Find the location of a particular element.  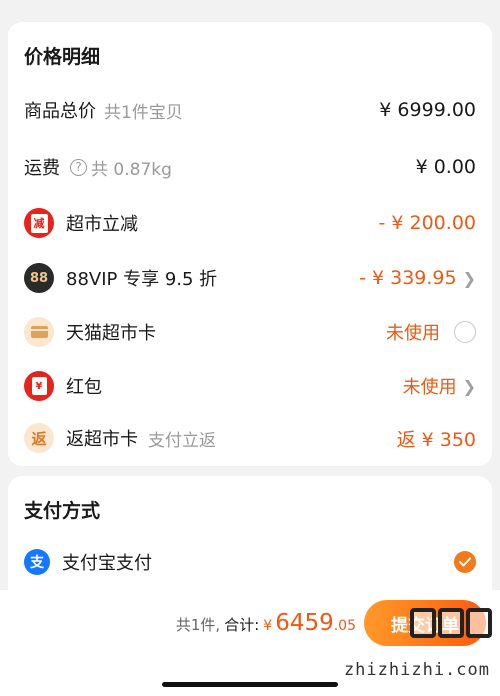

total-decimal: .05 is located at coordinates (344, 626).